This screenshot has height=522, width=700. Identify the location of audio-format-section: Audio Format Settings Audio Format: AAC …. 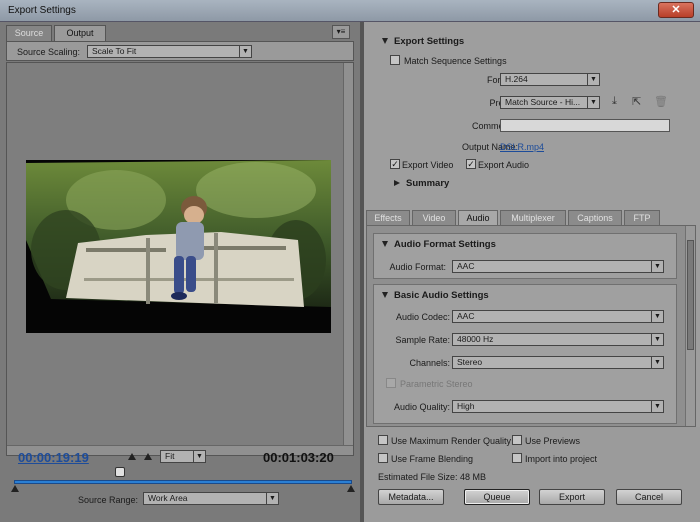
(525, 256).